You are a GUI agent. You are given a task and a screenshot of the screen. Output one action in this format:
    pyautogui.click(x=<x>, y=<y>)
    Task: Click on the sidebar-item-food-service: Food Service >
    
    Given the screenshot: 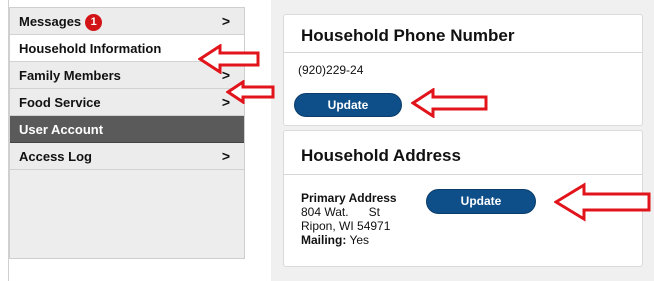 What is the action you would take?
    pyautogui.click(x=127, y=102)
    